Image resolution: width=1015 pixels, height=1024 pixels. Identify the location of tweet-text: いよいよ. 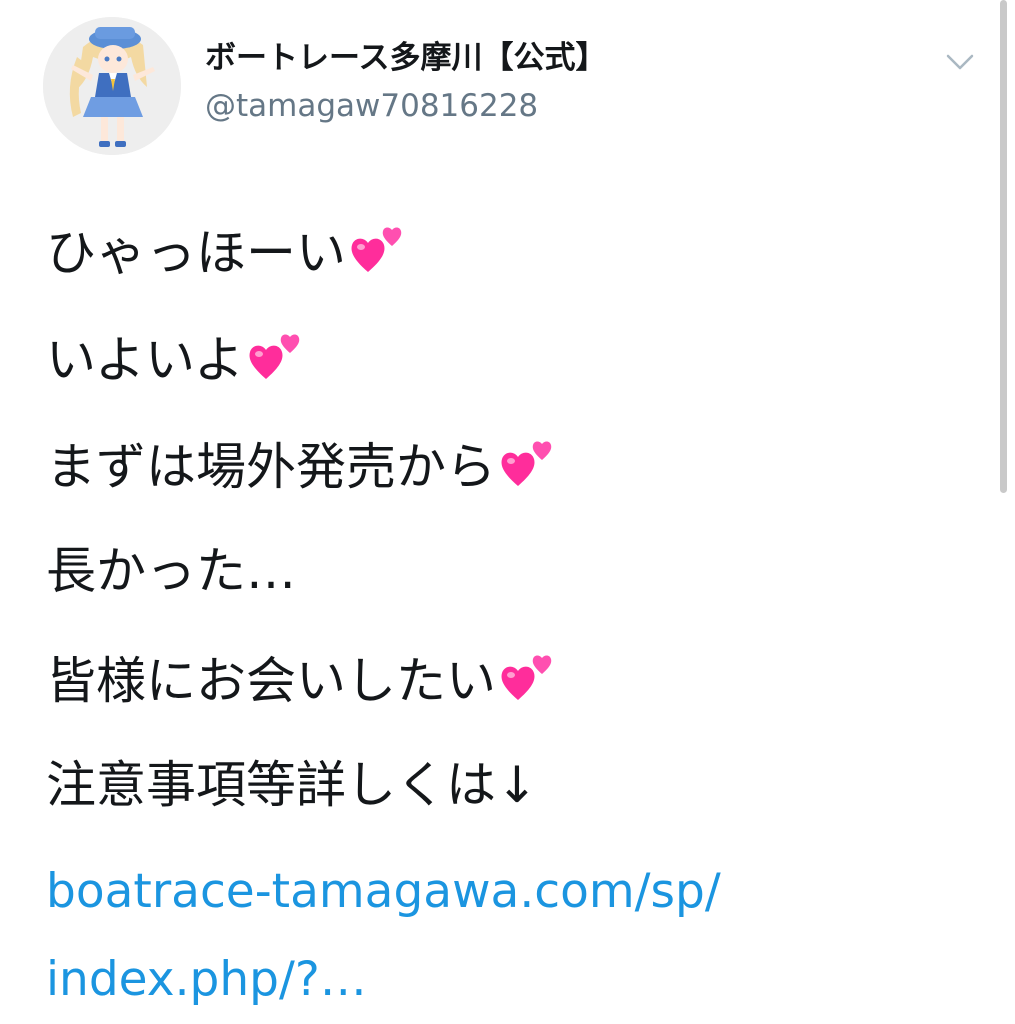
(145, 360).